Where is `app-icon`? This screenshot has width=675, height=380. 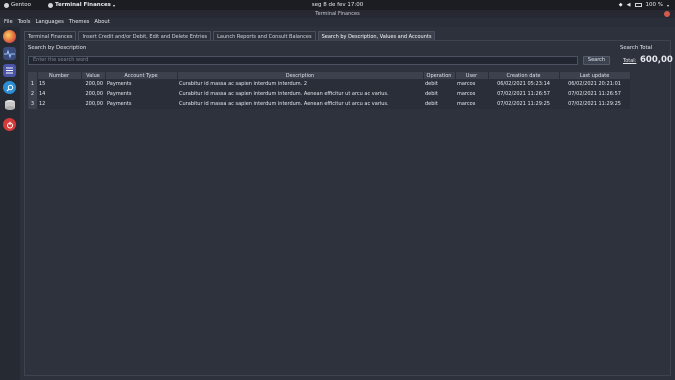
app-icon is located at coordinates (50, 5).